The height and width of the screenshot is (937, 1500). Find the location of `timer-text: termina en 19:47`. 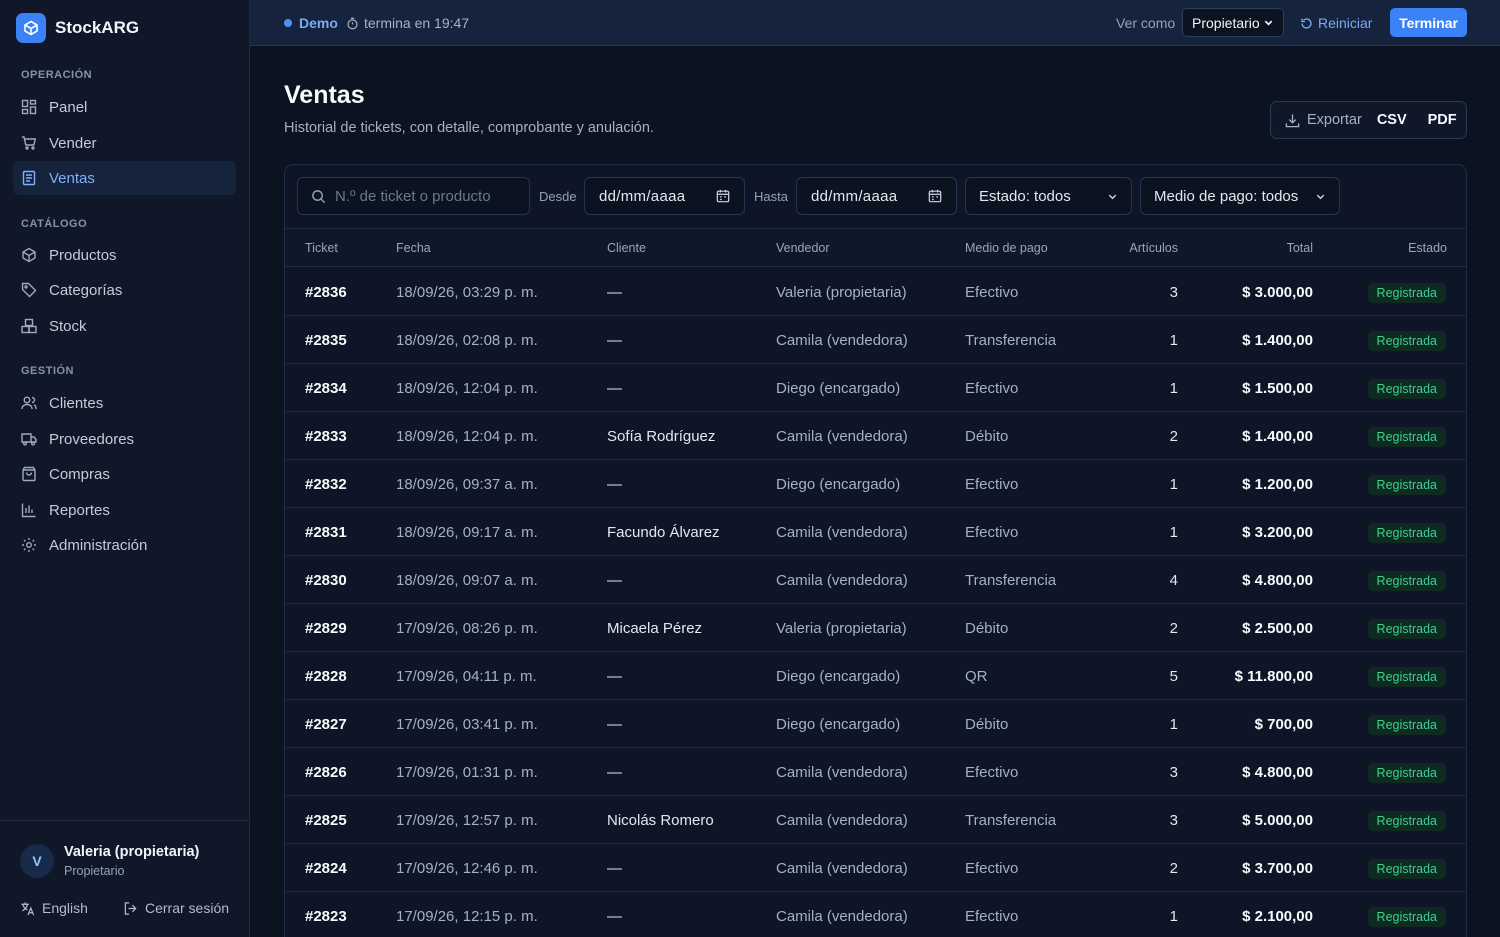

timer-text: termina en 19:47 is located at coordinates (417, 23).